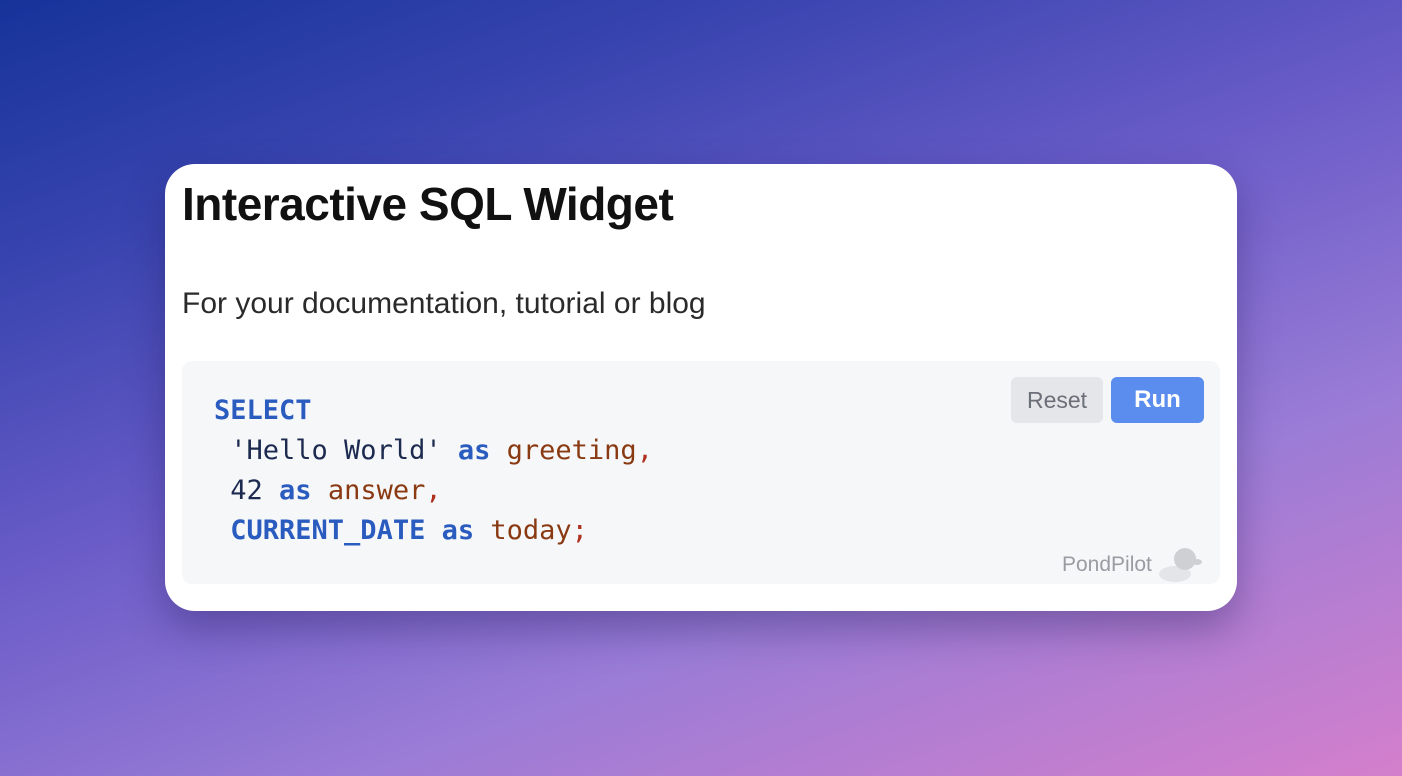 This screenshot has width=1402, height=776. What do you see at coordinates (444, 303) in the screenshot?
I see `page-subtitle: For your documentation, tutorial or blog` at bounding box center [444, 303].